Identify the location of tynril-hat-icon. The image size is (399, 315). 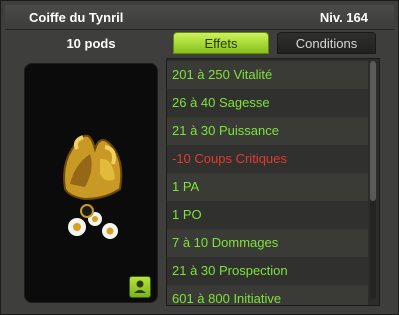
(93, 186).